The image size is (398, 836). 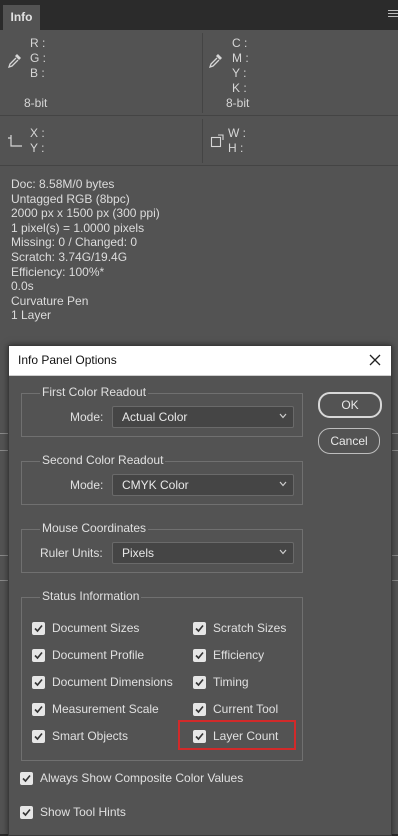 I want to click on status-line: Scratch: 3.74G/19.4G, so click(x=69, y=256).